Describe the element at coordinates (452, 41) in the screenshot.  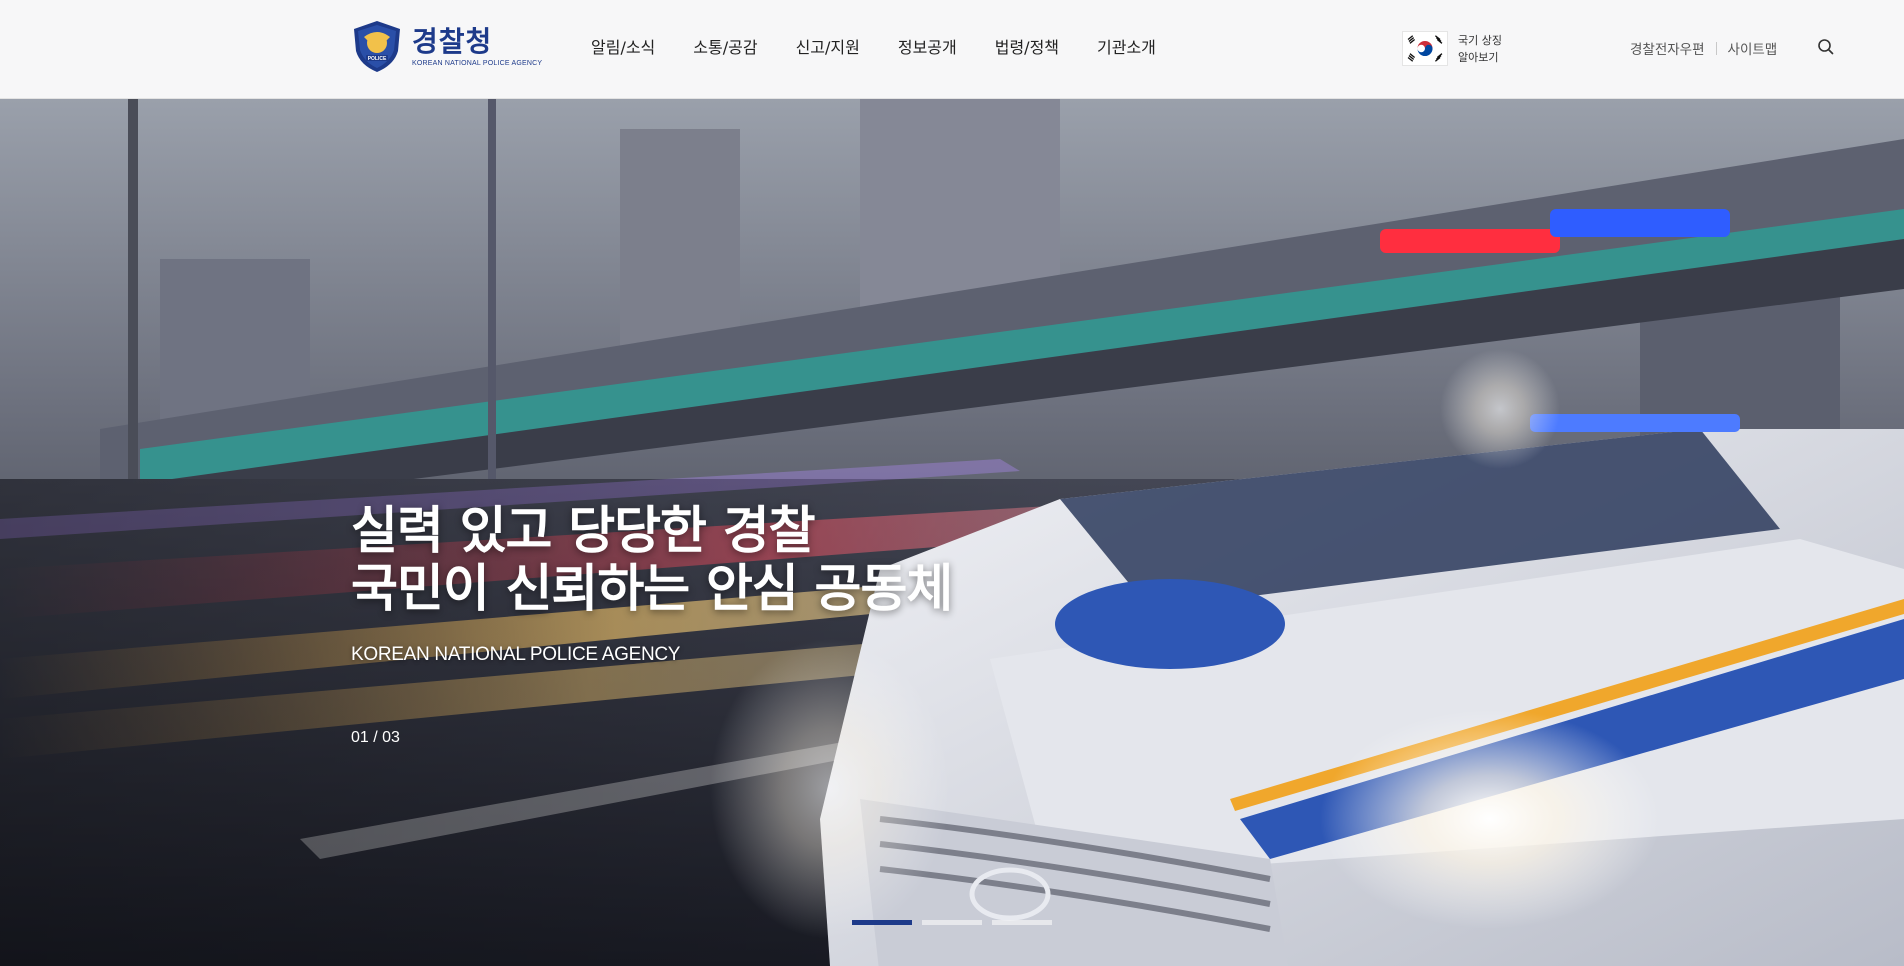
I see `logo-name-ko: 경찰청` at that location.